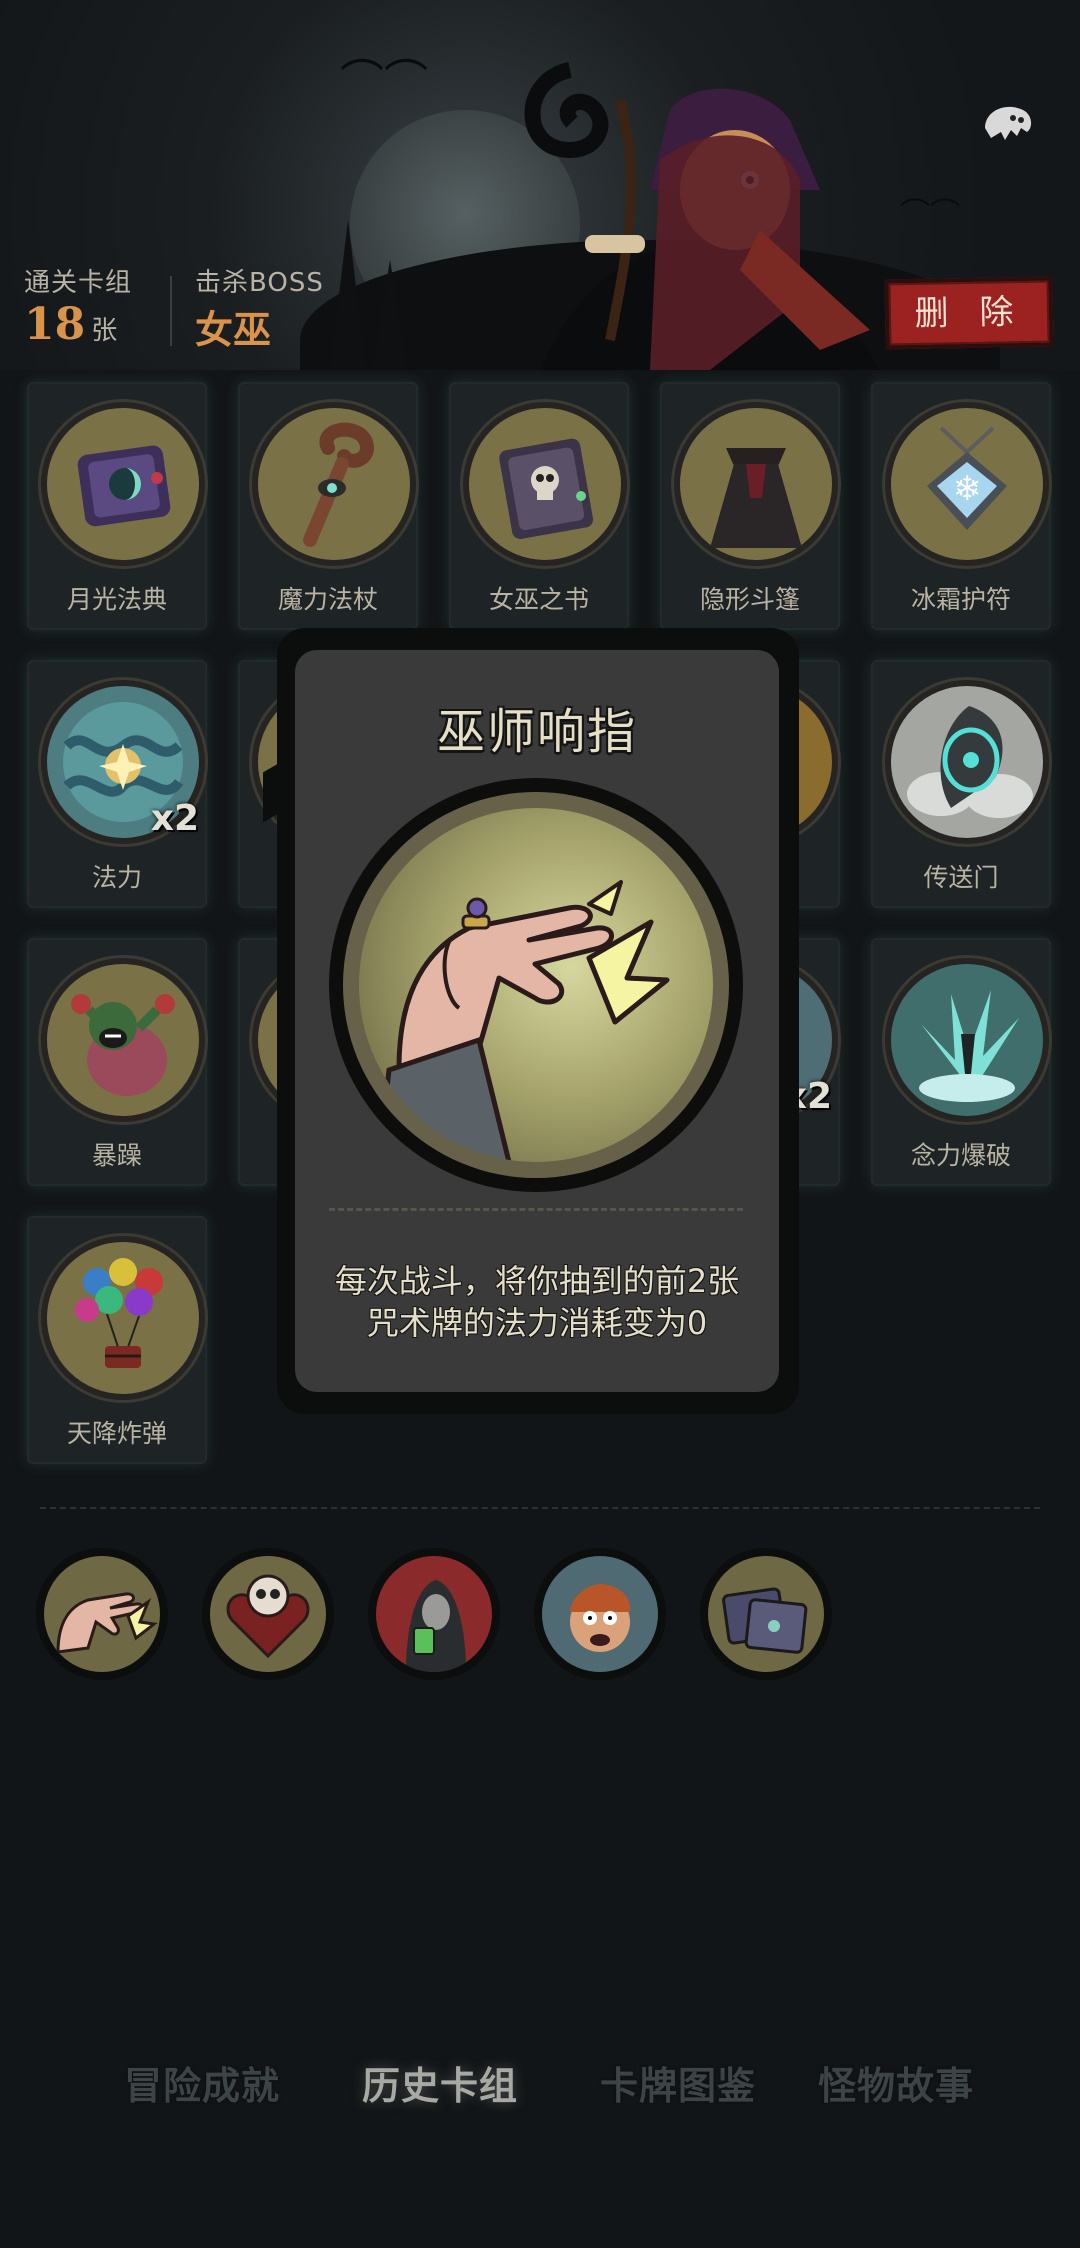  I want to click on tab-card-gallery: 卡牌图鉴, so click(678, 2082).